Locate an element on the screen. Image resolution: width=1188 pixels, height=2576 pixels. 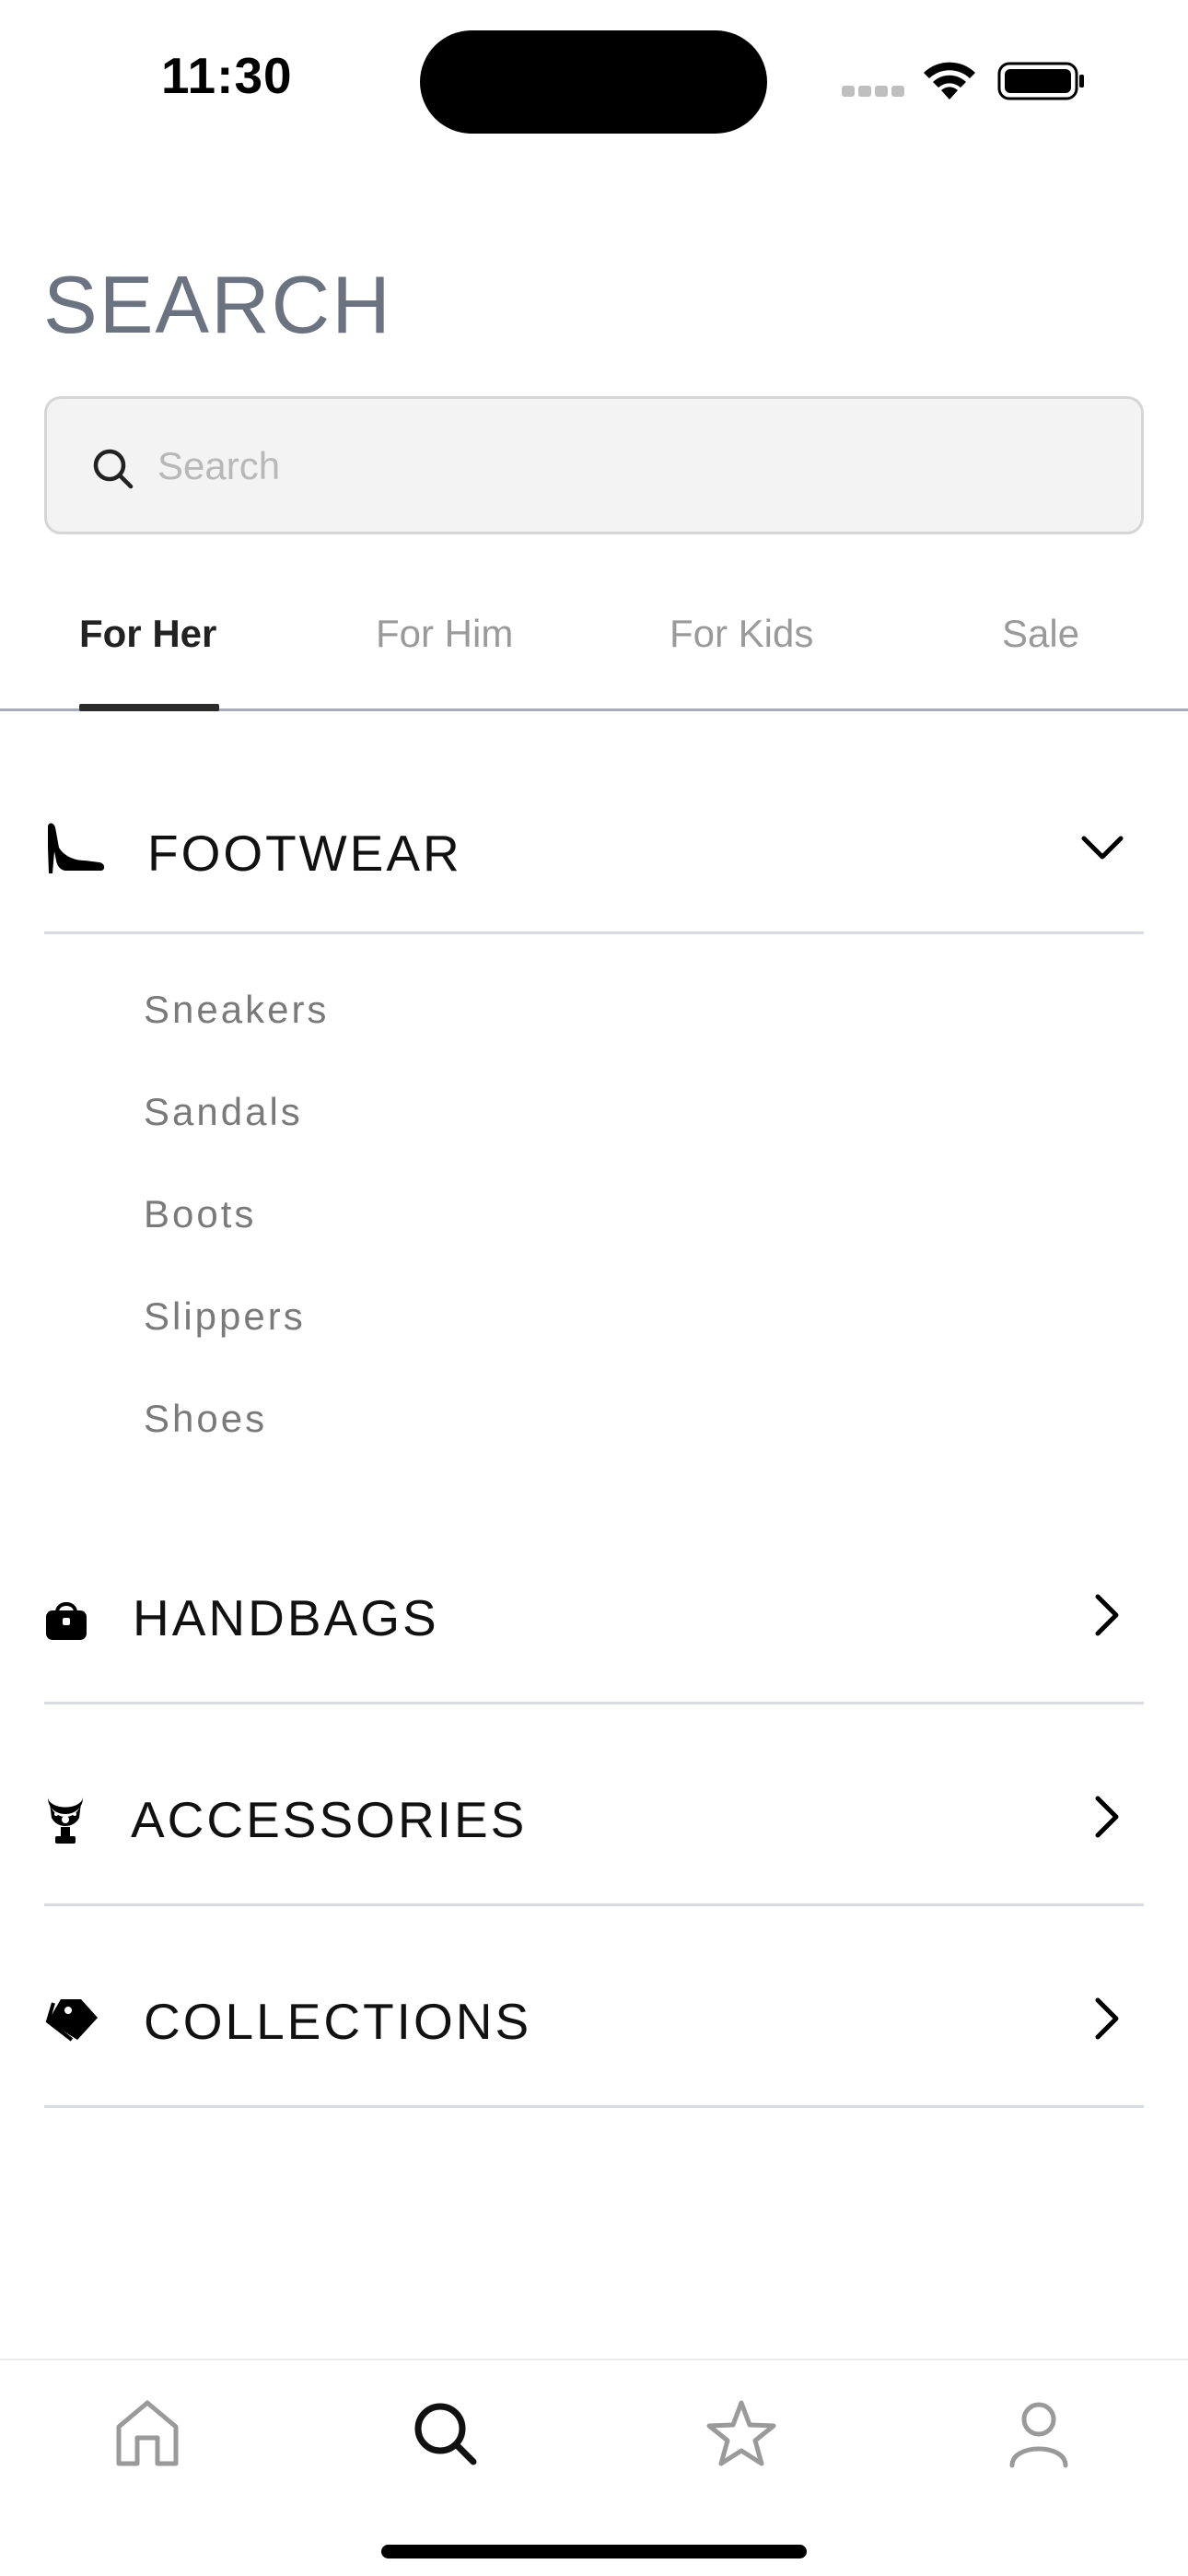
status-time: 11:30 is located at coordinates (227, 75).